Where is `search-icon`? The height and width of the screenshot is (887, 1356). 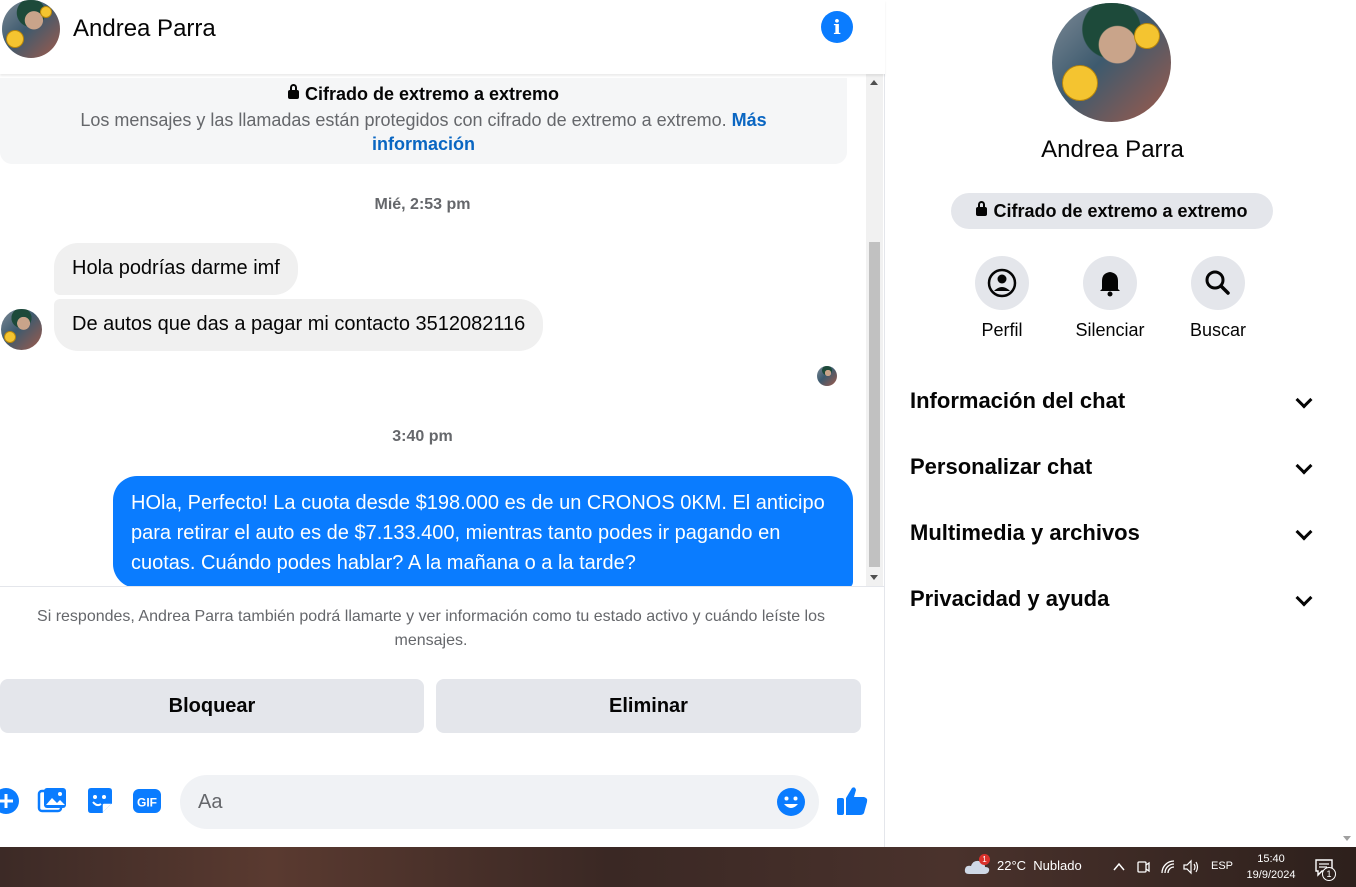
search-icon is located at coordinates (1218, 283).